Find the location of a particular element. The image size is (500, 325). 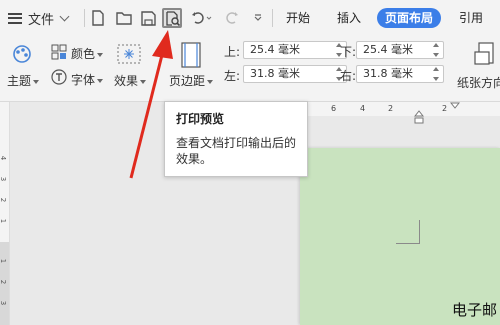

watermark-text: 电子邮 is located at coordinates (475, 310).